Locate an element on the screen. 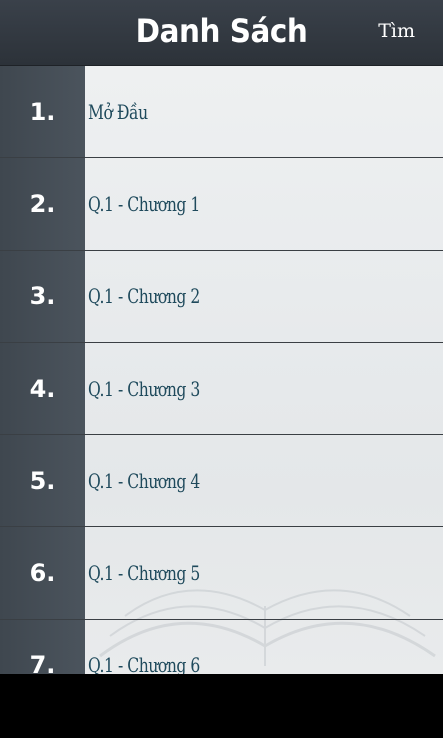 Image resolution: width=443 pixels, height=738 pixels. chapter-title: Q.1 - Chương 5 is located at coordinates (144, 573).